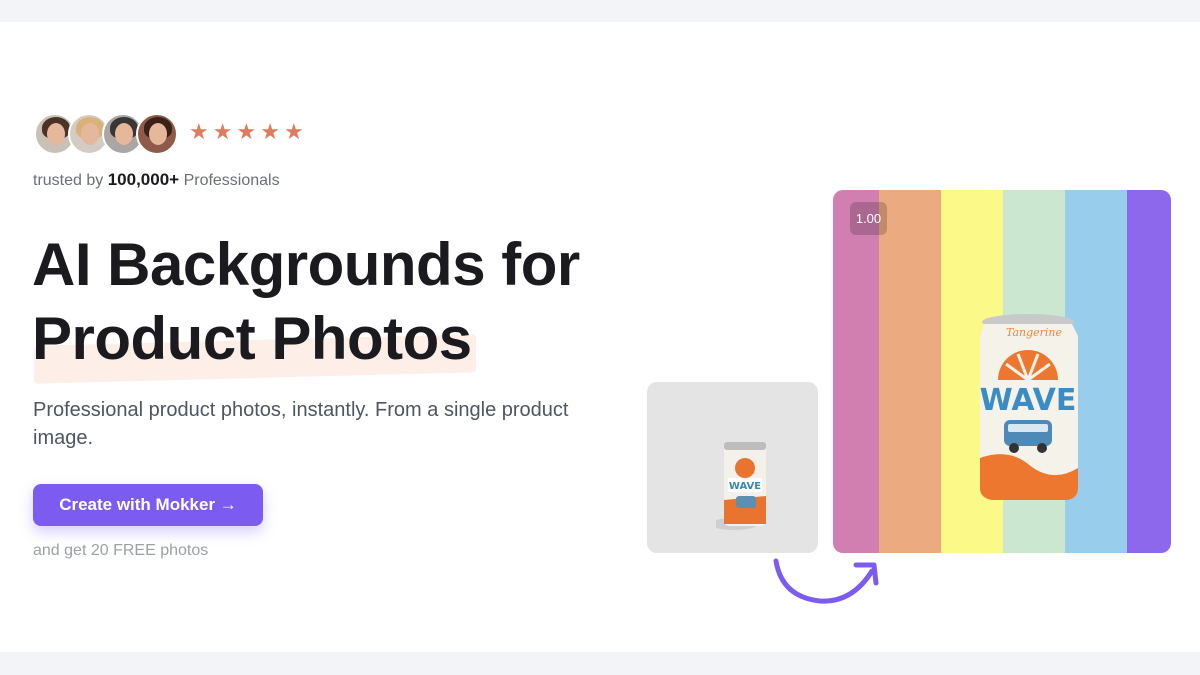 Image resolution: width=1200 pixels, height=675 pixels. Describe the element at coordinates (121, 550) in the screenshot. I see `free-photos-note: and get 20 FREE photos` at that location.